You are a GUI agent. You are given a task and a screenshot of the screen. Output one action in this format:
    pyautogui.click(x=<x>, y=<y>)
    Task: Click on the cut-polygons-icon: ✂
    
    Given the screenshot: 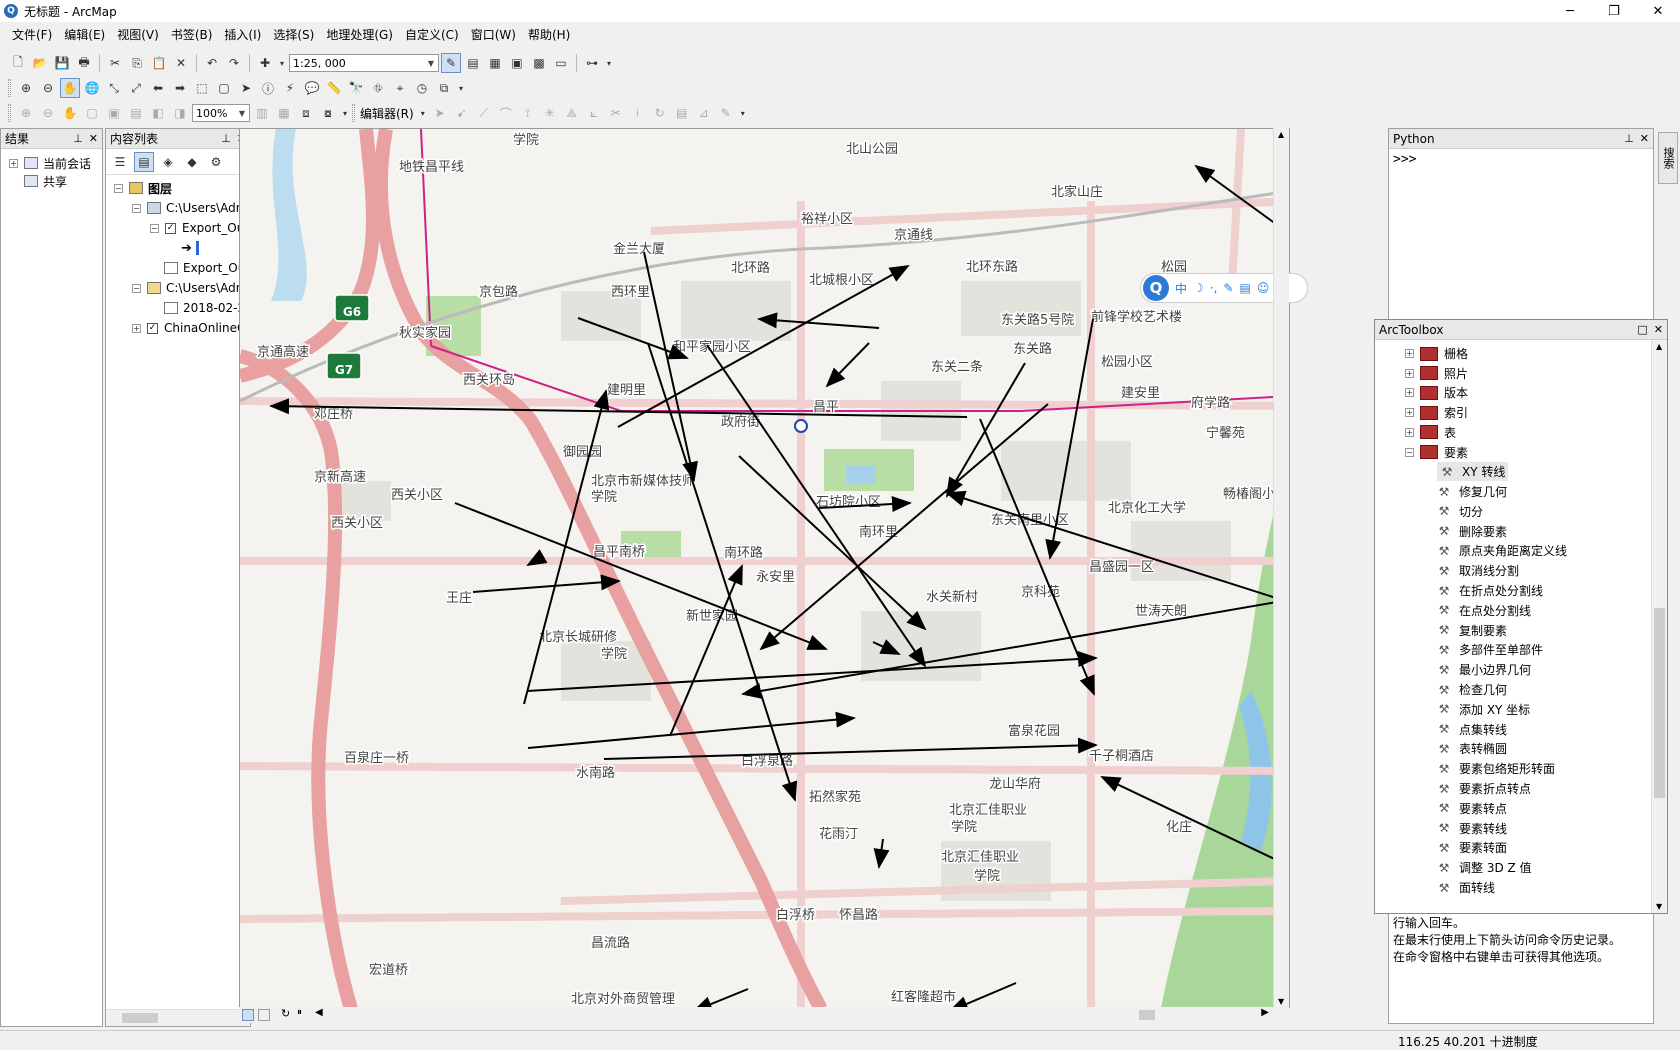 What is the action you would take?
    pyautogui.click(x=616, y=113)
    